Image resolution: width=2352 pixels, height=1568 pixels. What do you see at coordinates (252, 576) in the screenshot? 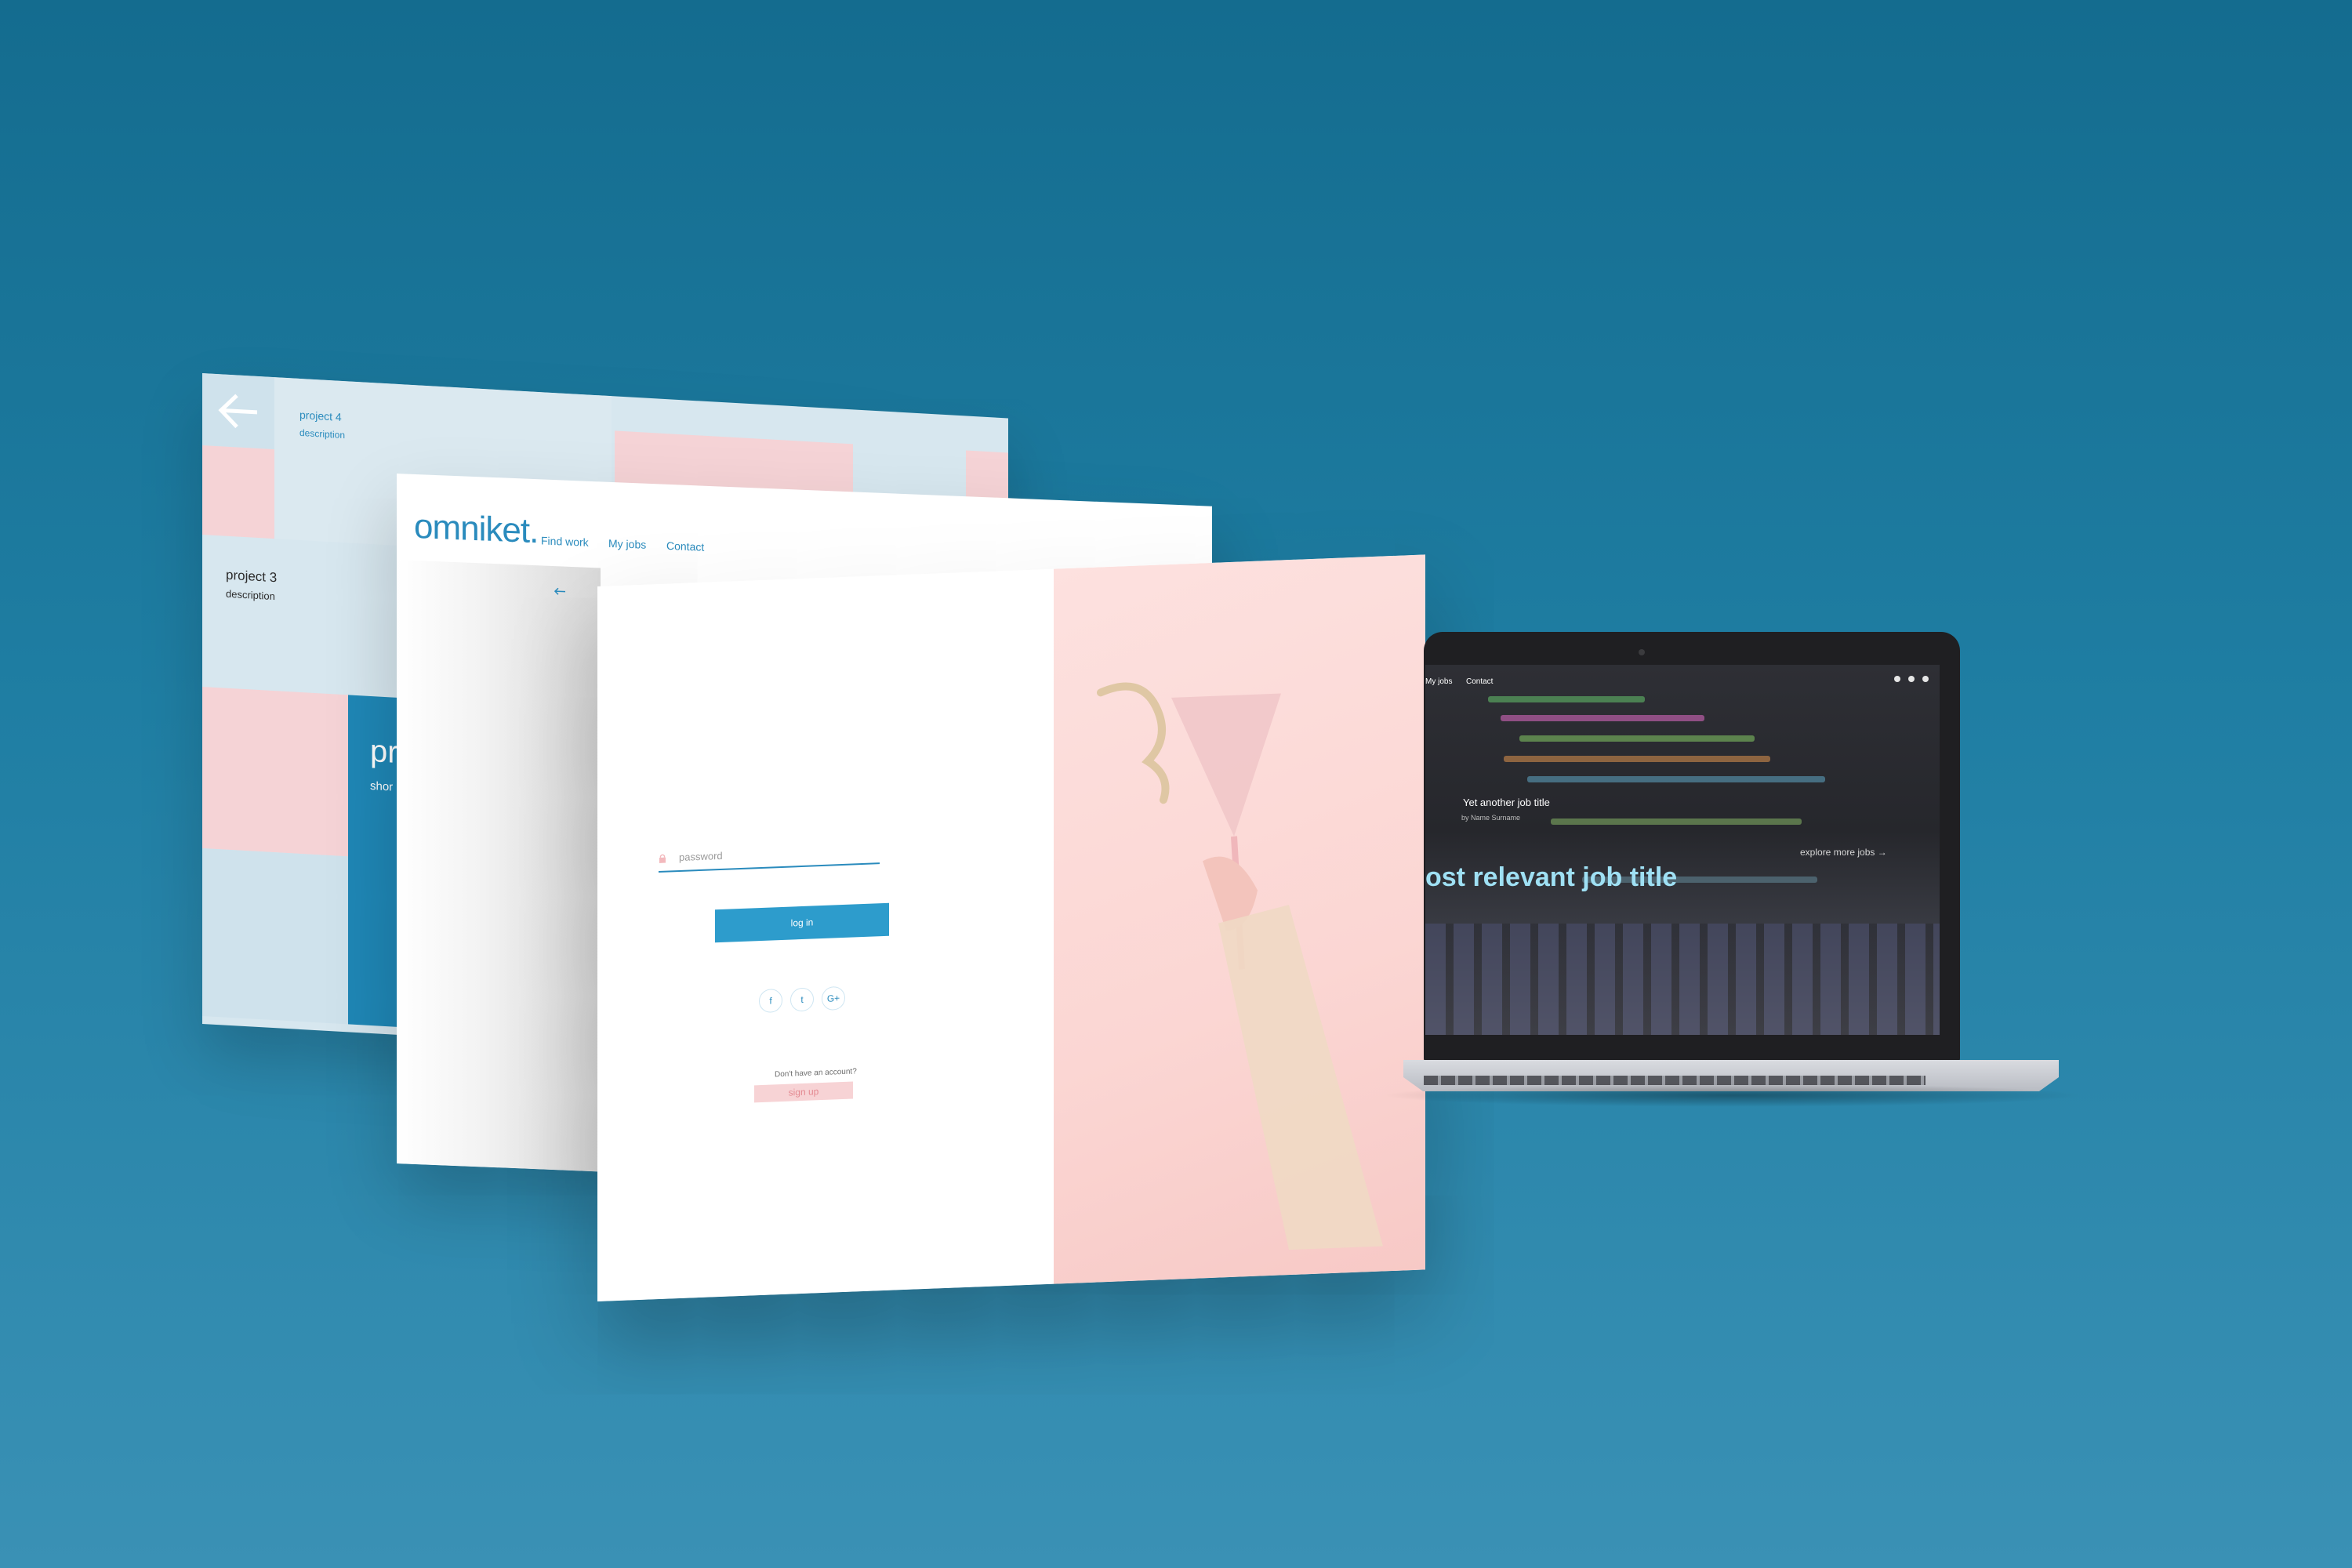
I see `project-title: project 3` at bounding box center [252, 576].